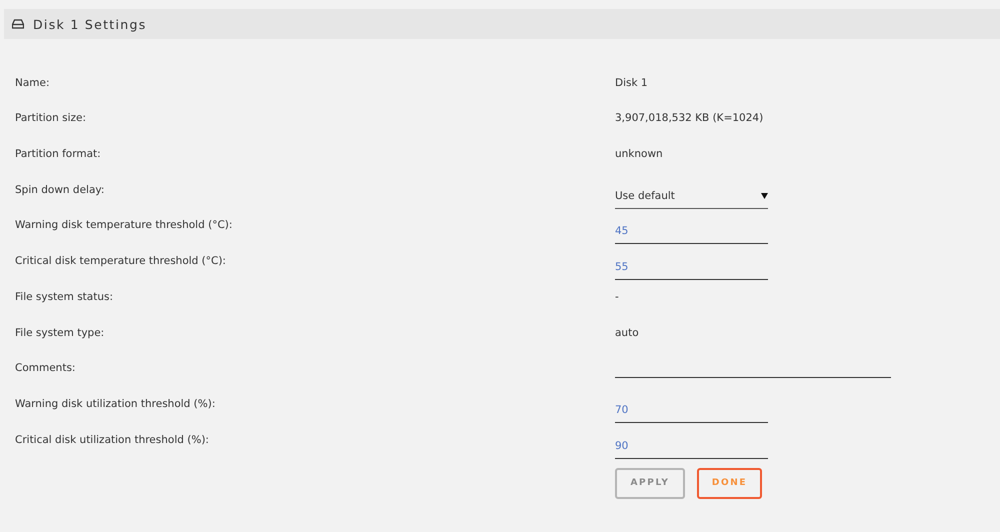  Describe the element at coordinates (64, 297) in the screenshot. I see `field-label: File system status:` at that location.